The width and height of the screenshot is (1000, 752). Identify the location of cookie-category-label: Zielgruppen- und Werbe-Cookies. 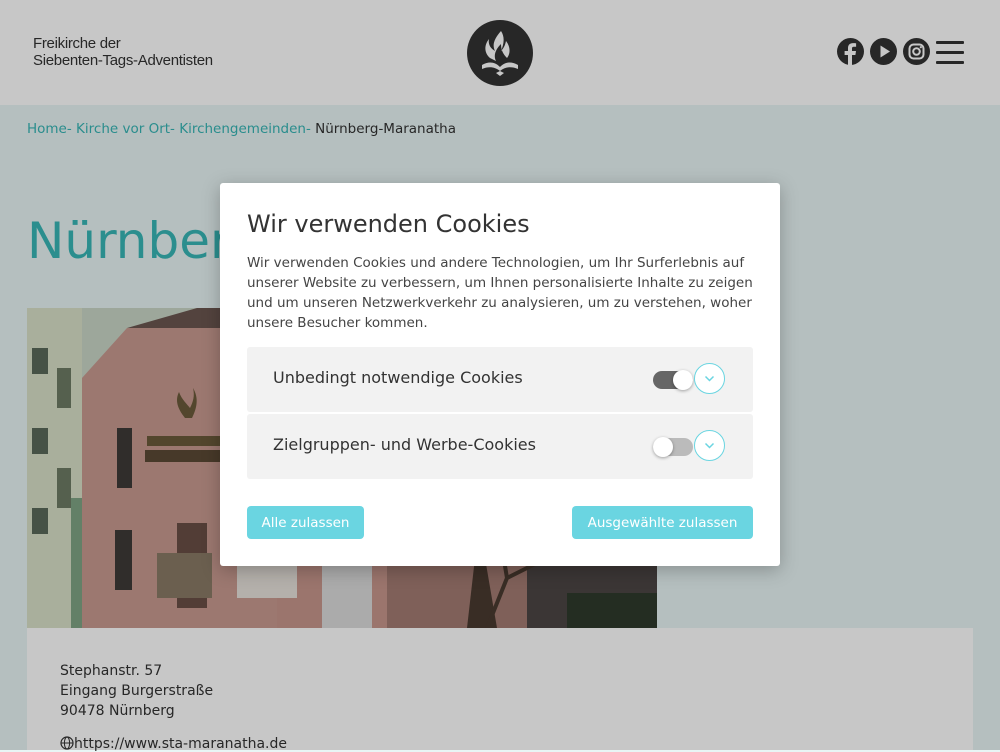
(404, 444).